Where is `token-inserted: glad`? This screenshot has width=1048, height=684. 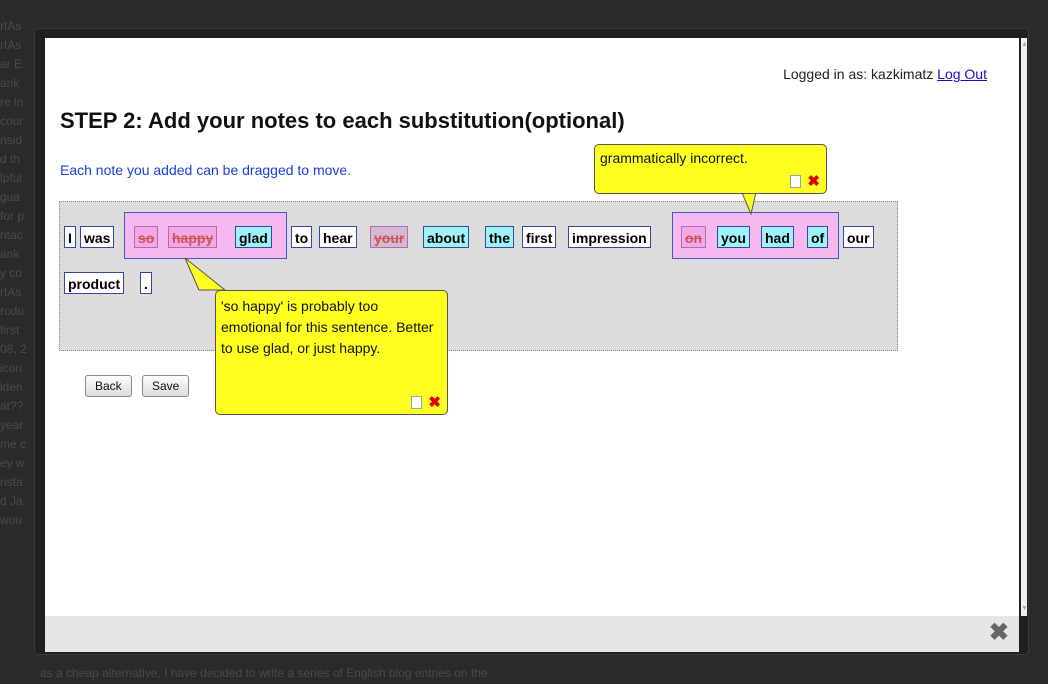 token-inserted: glad is located at coordinates (253, 237).